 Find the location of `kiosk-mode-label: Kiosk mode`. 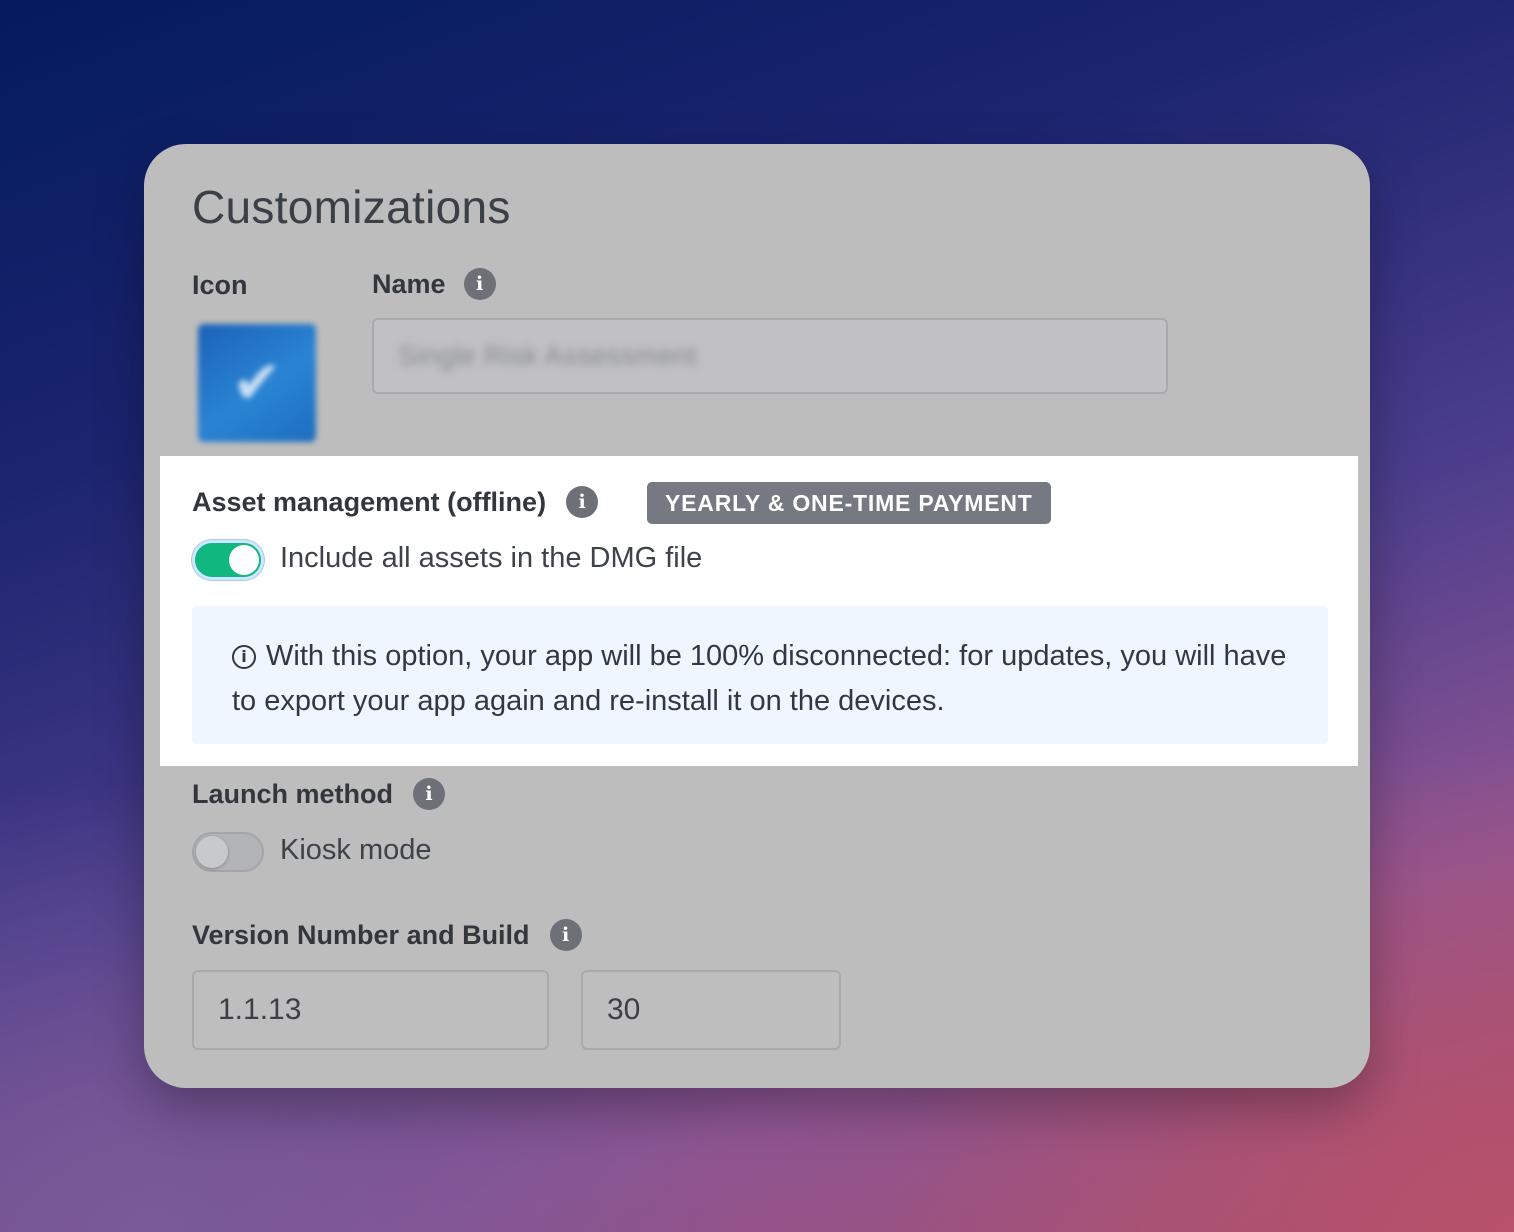

kiosk-mode-label: Kiosk mode is located at coordinates (356, 850).